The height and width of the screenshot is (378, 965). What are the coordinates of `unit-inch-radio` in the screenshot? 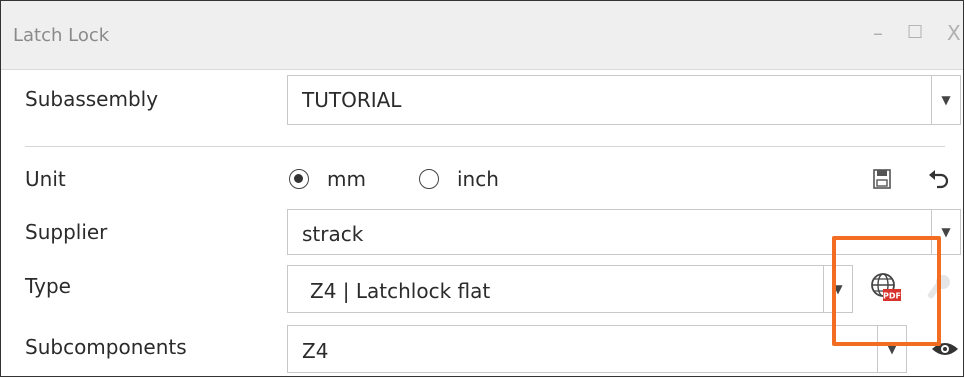 It's located at (429, 179).